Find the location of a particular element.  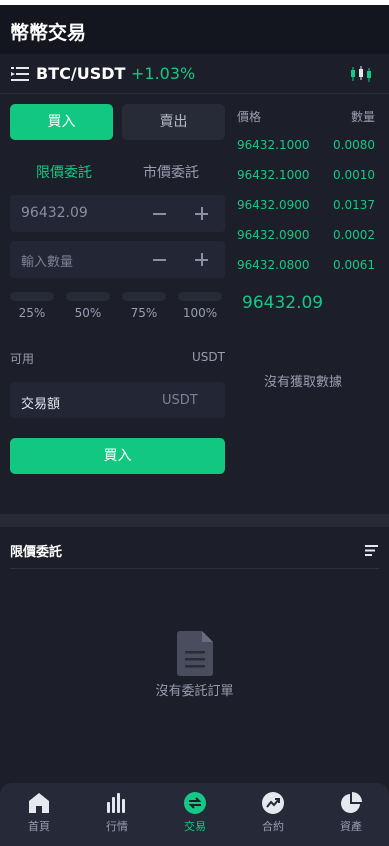

available-label: 可用 is located at coordinates (22, 359).